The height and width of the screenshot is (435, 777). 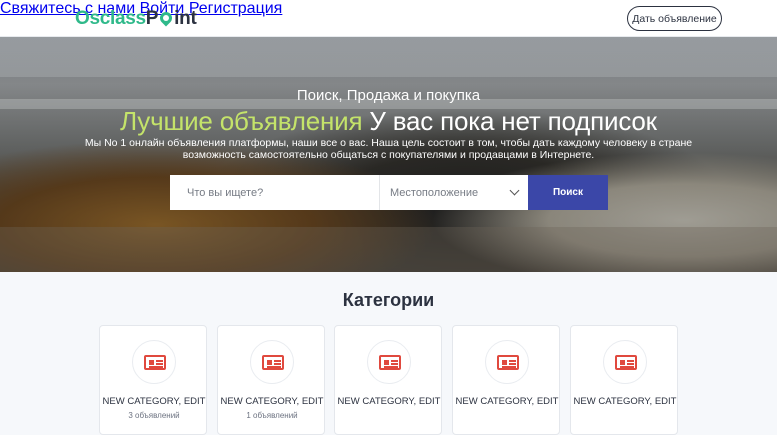 I want to click on location-select-value: Местоположение, so click(x=434, y=192).